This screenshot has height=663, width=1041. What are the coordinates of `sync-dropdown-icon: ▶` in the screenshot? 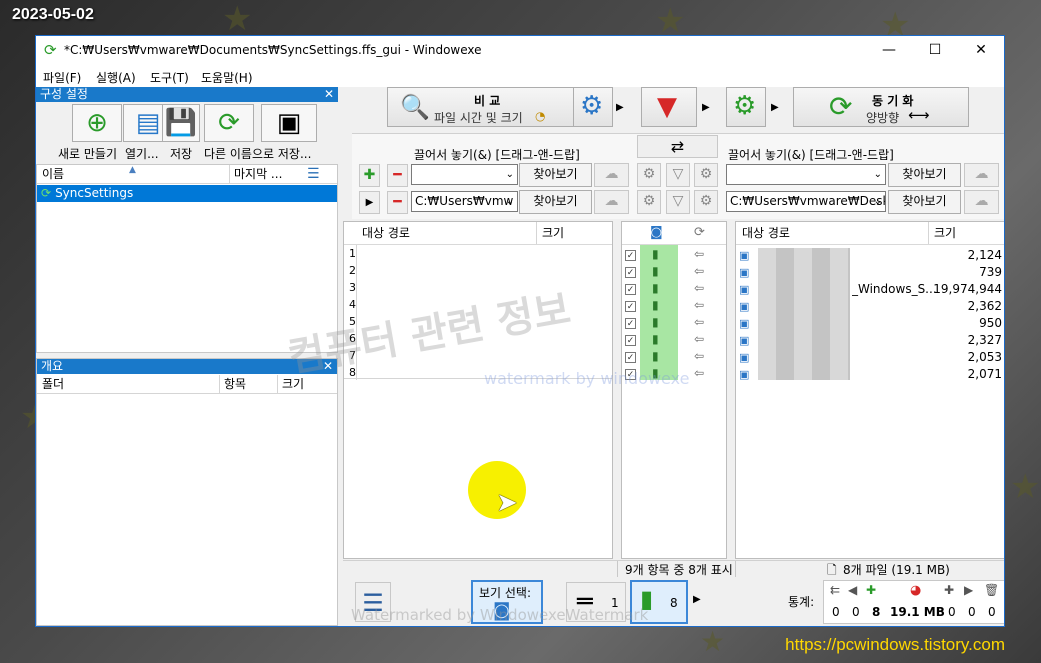 It's located at (775, 107).